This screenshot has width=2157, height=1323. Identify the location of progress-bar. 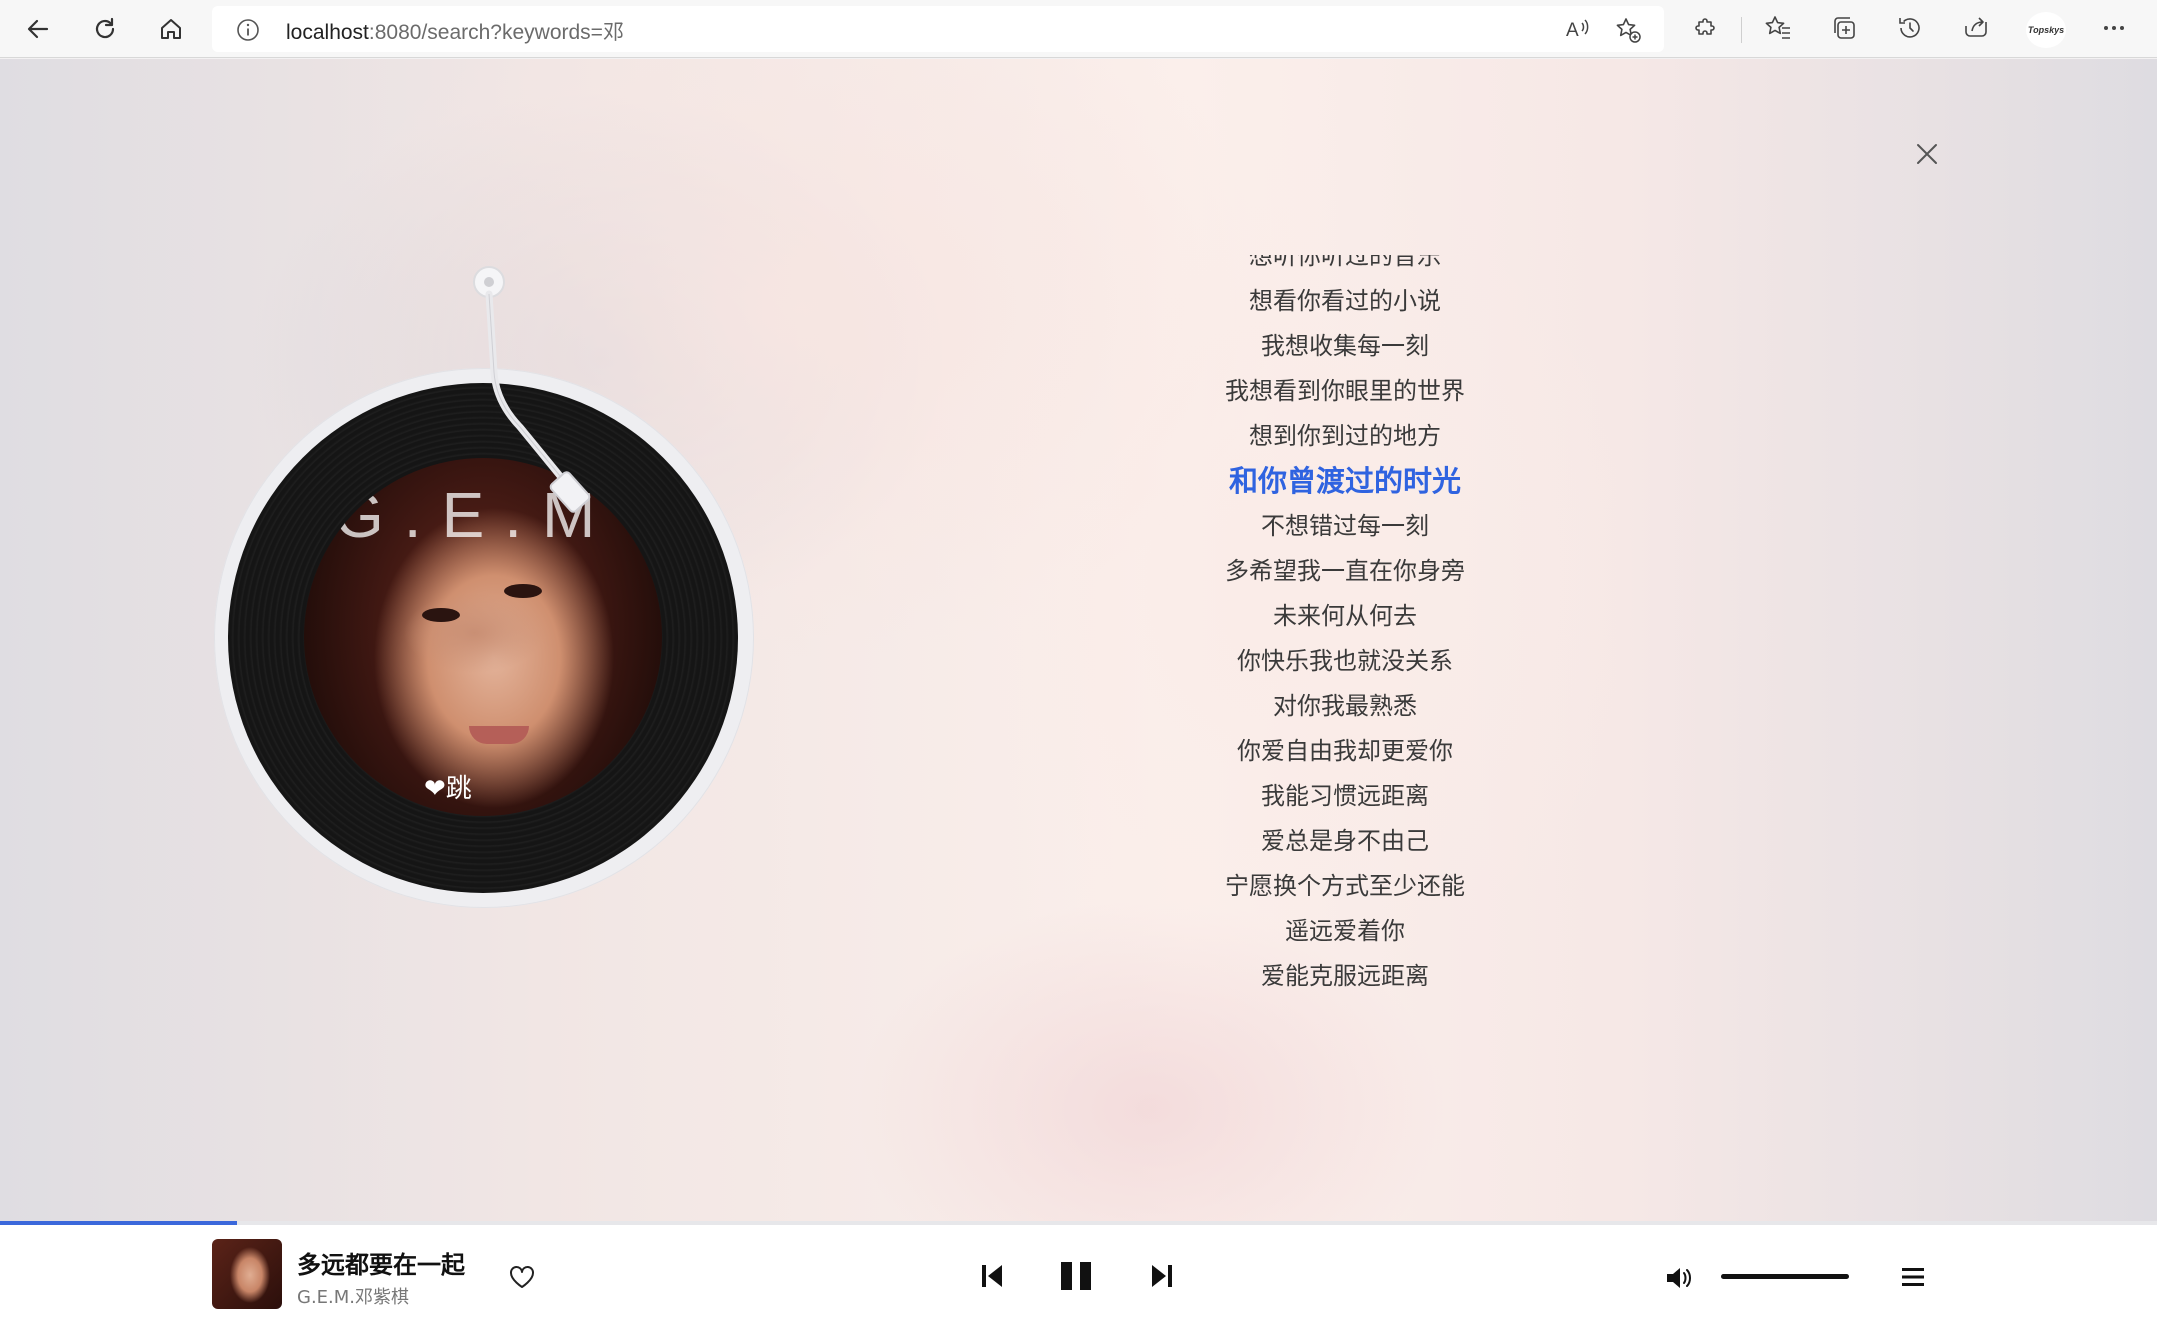
(1078, 1223).